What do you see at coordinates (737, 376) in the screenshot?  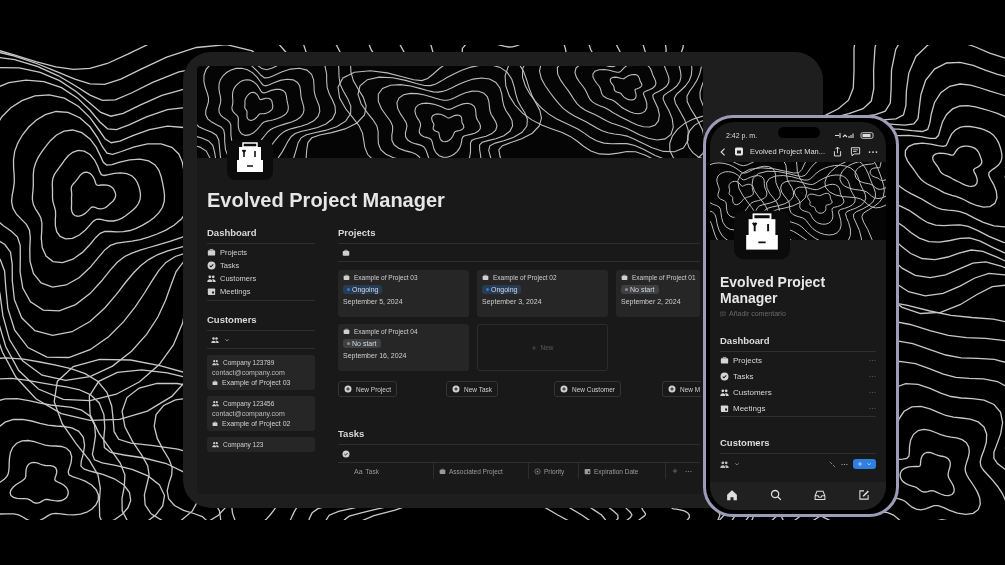 I see `page-link: Tasks` at bounding box center [737, 376].